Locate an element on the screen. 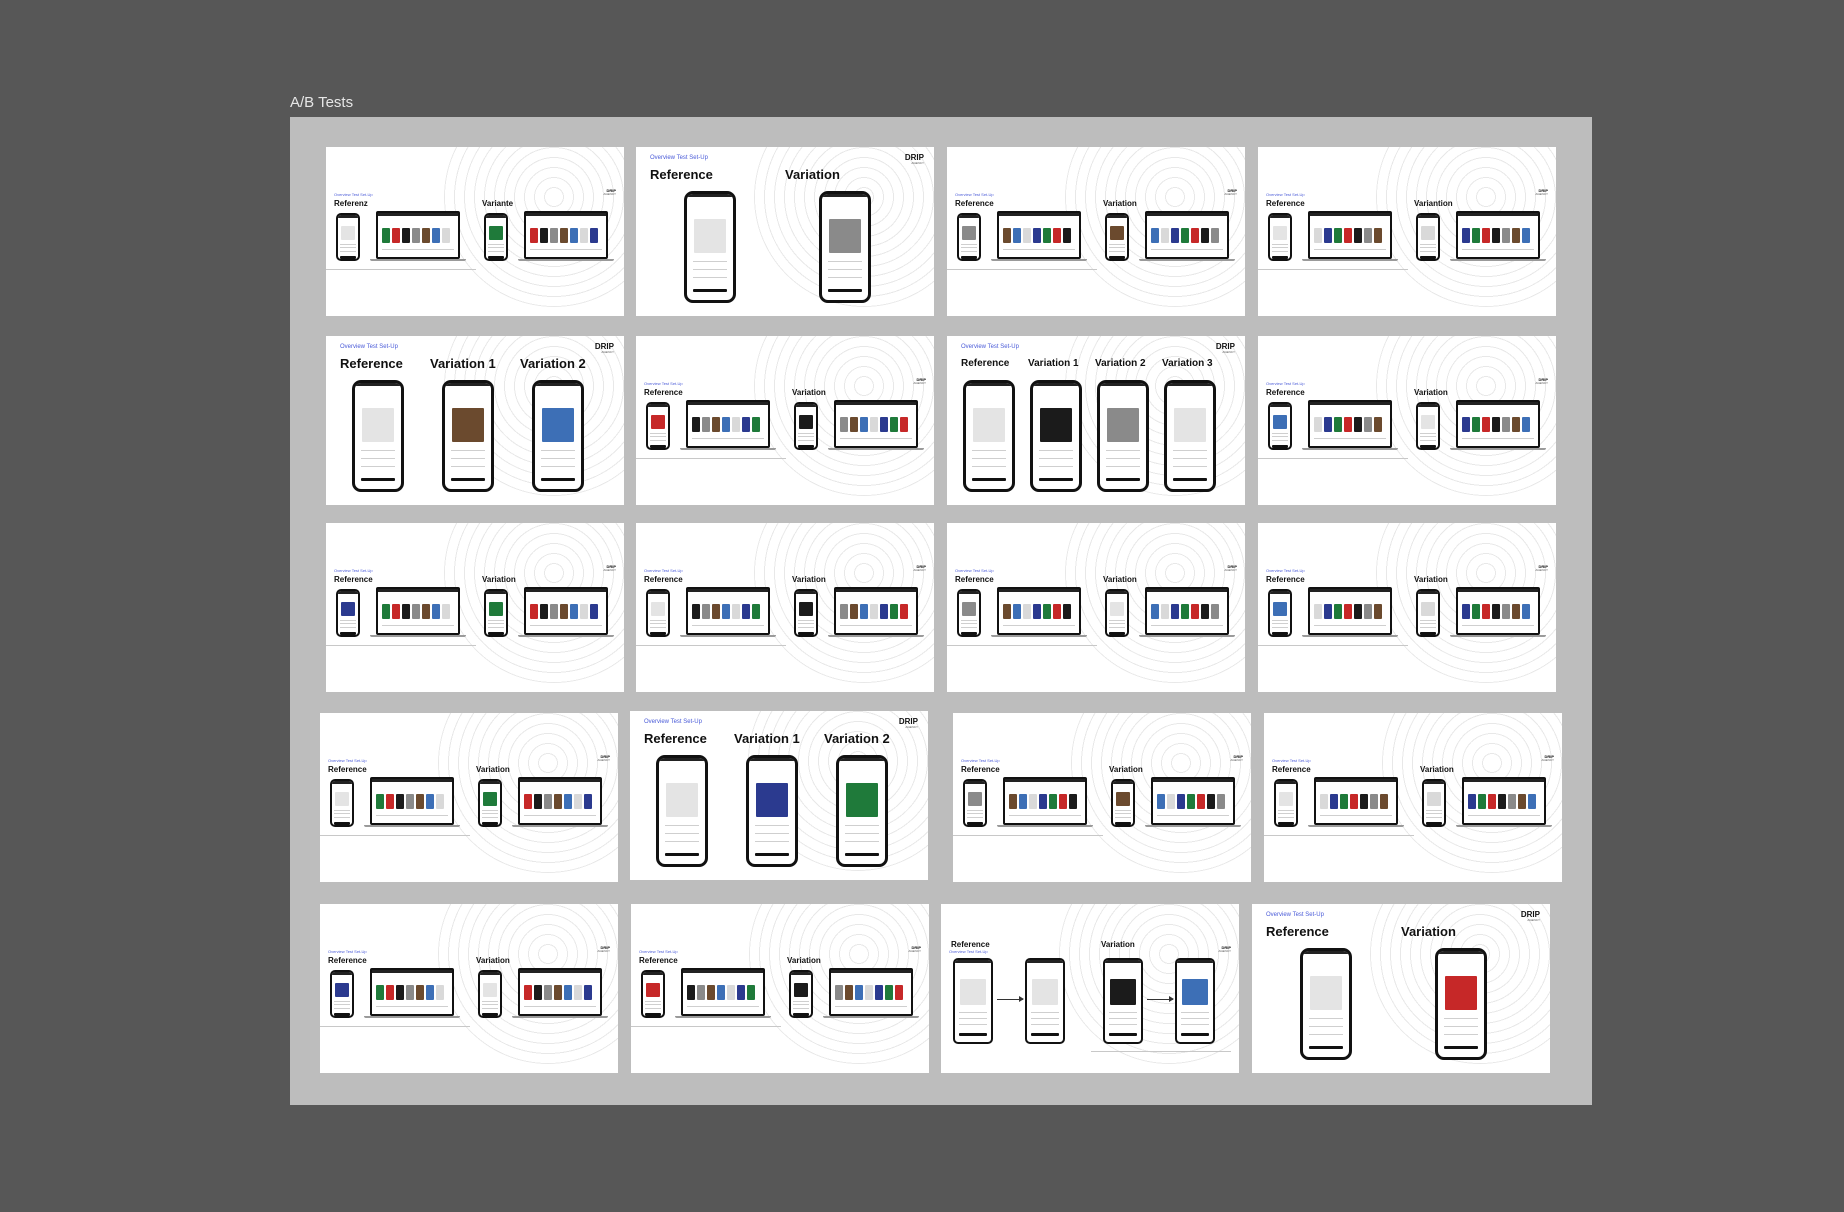  frame-label: A/B Tests is located at coordinates (321, 102).